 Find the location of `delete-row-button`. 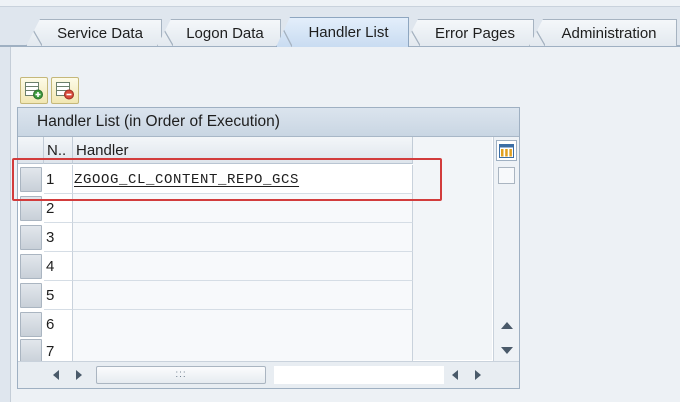

delete-row-button is located at coordinates (65, 90).